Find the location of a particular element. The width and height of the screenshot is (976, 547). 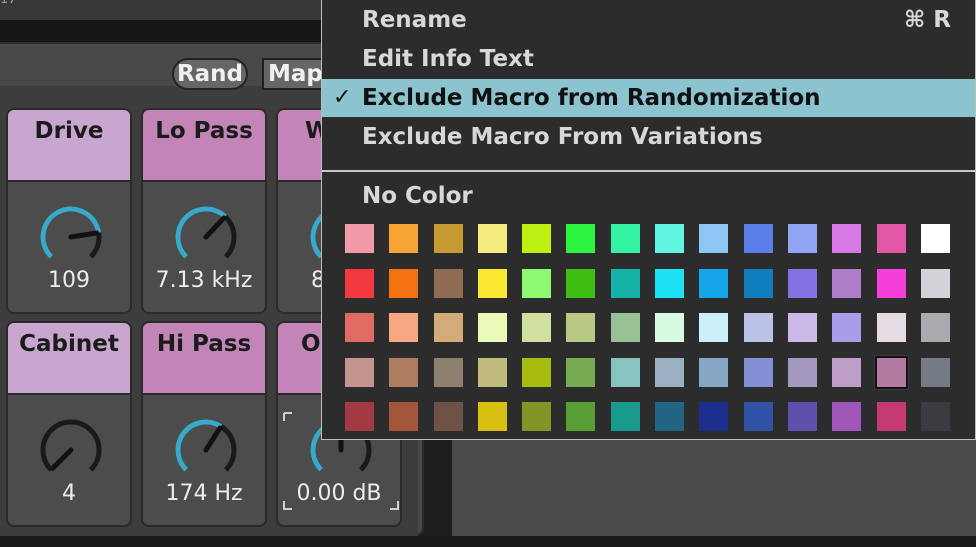

no-color-option: No Color is located at coordinates (417, 196).